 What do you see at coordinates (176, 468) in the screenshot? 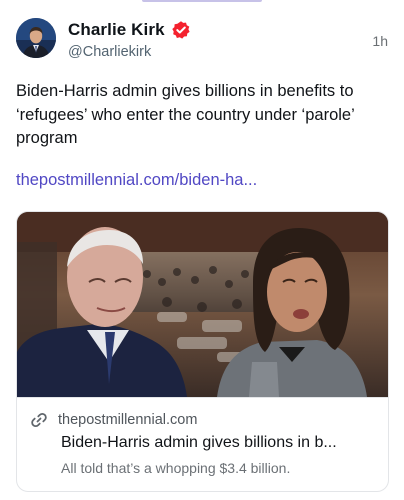
I see `card-description: All told that’s a whopping $3.4 billion.` at bounding box center [176, 468].